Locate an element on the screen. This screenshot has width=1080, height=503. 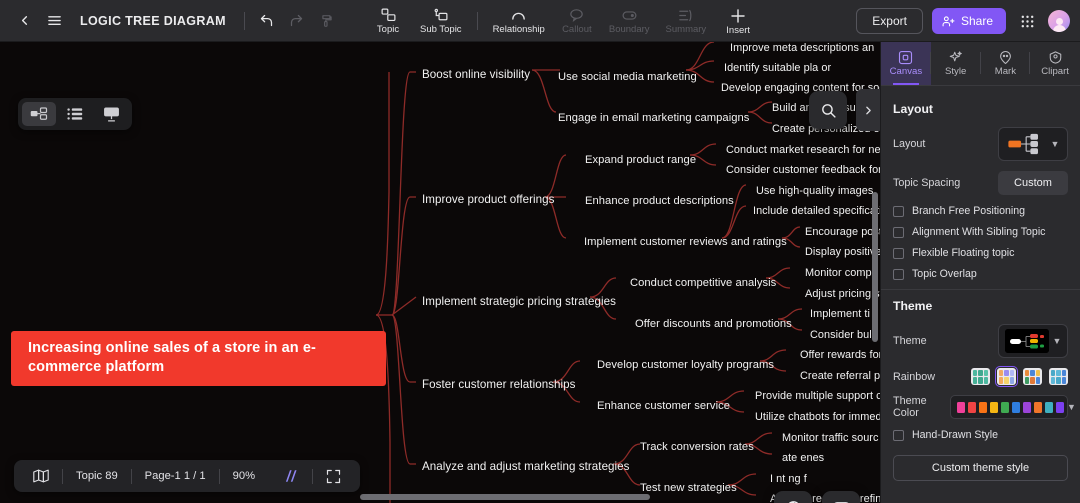
topic-node: Engage in email marketing campaigns is located at coordinates (653, 118).